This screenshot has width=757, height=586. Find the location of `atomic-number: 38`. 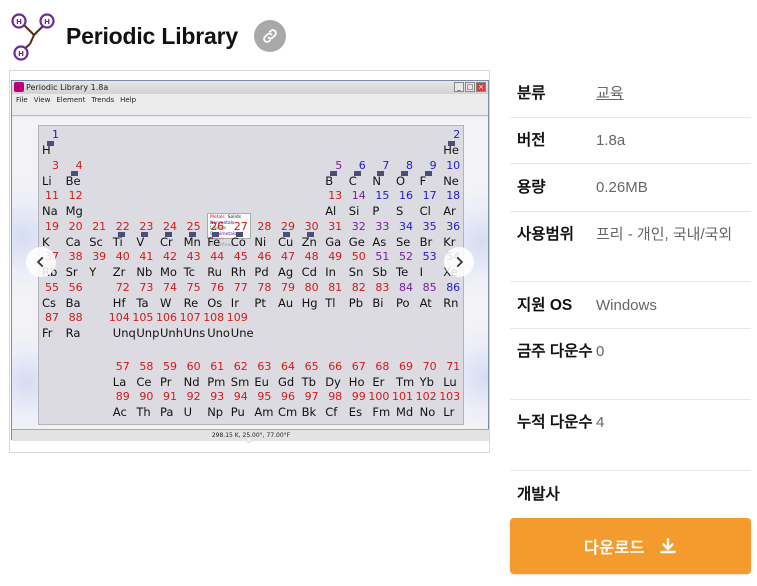

atomic-number: 38 is located at coordinates (75, 256).